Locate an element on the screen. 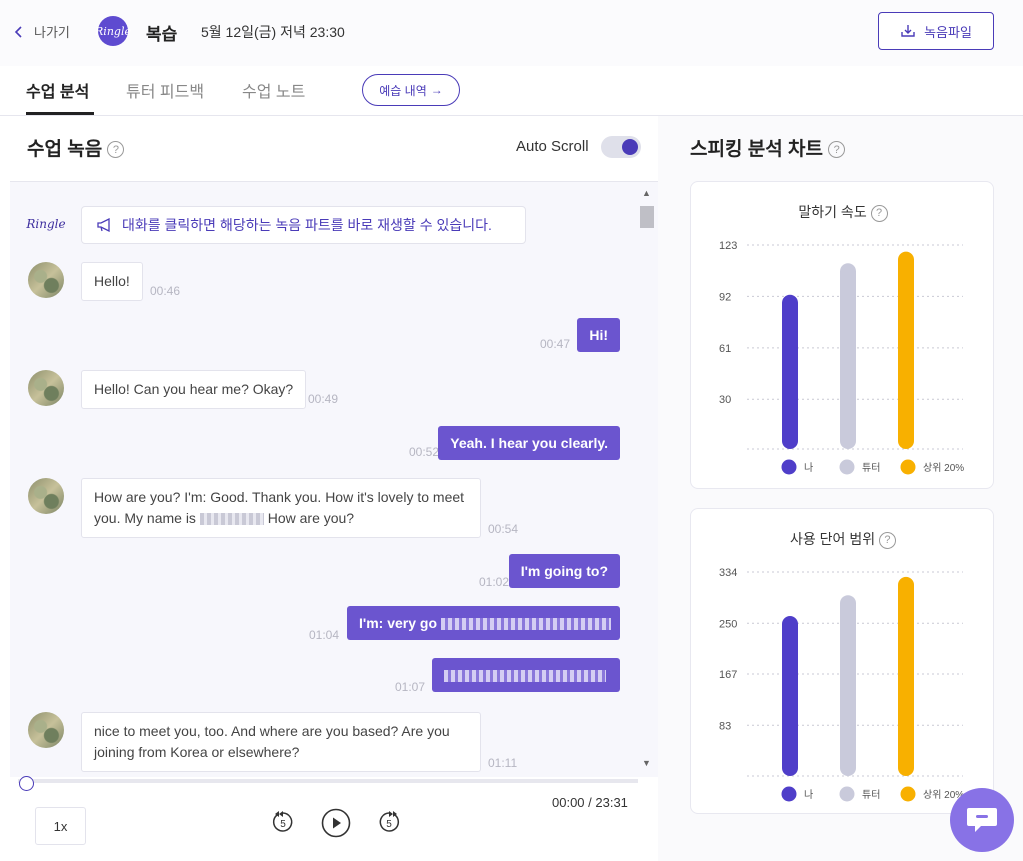 The height and width of the screenshot is (861, 1023). y-tick-label: 83 is located at coordinates (725, 726).